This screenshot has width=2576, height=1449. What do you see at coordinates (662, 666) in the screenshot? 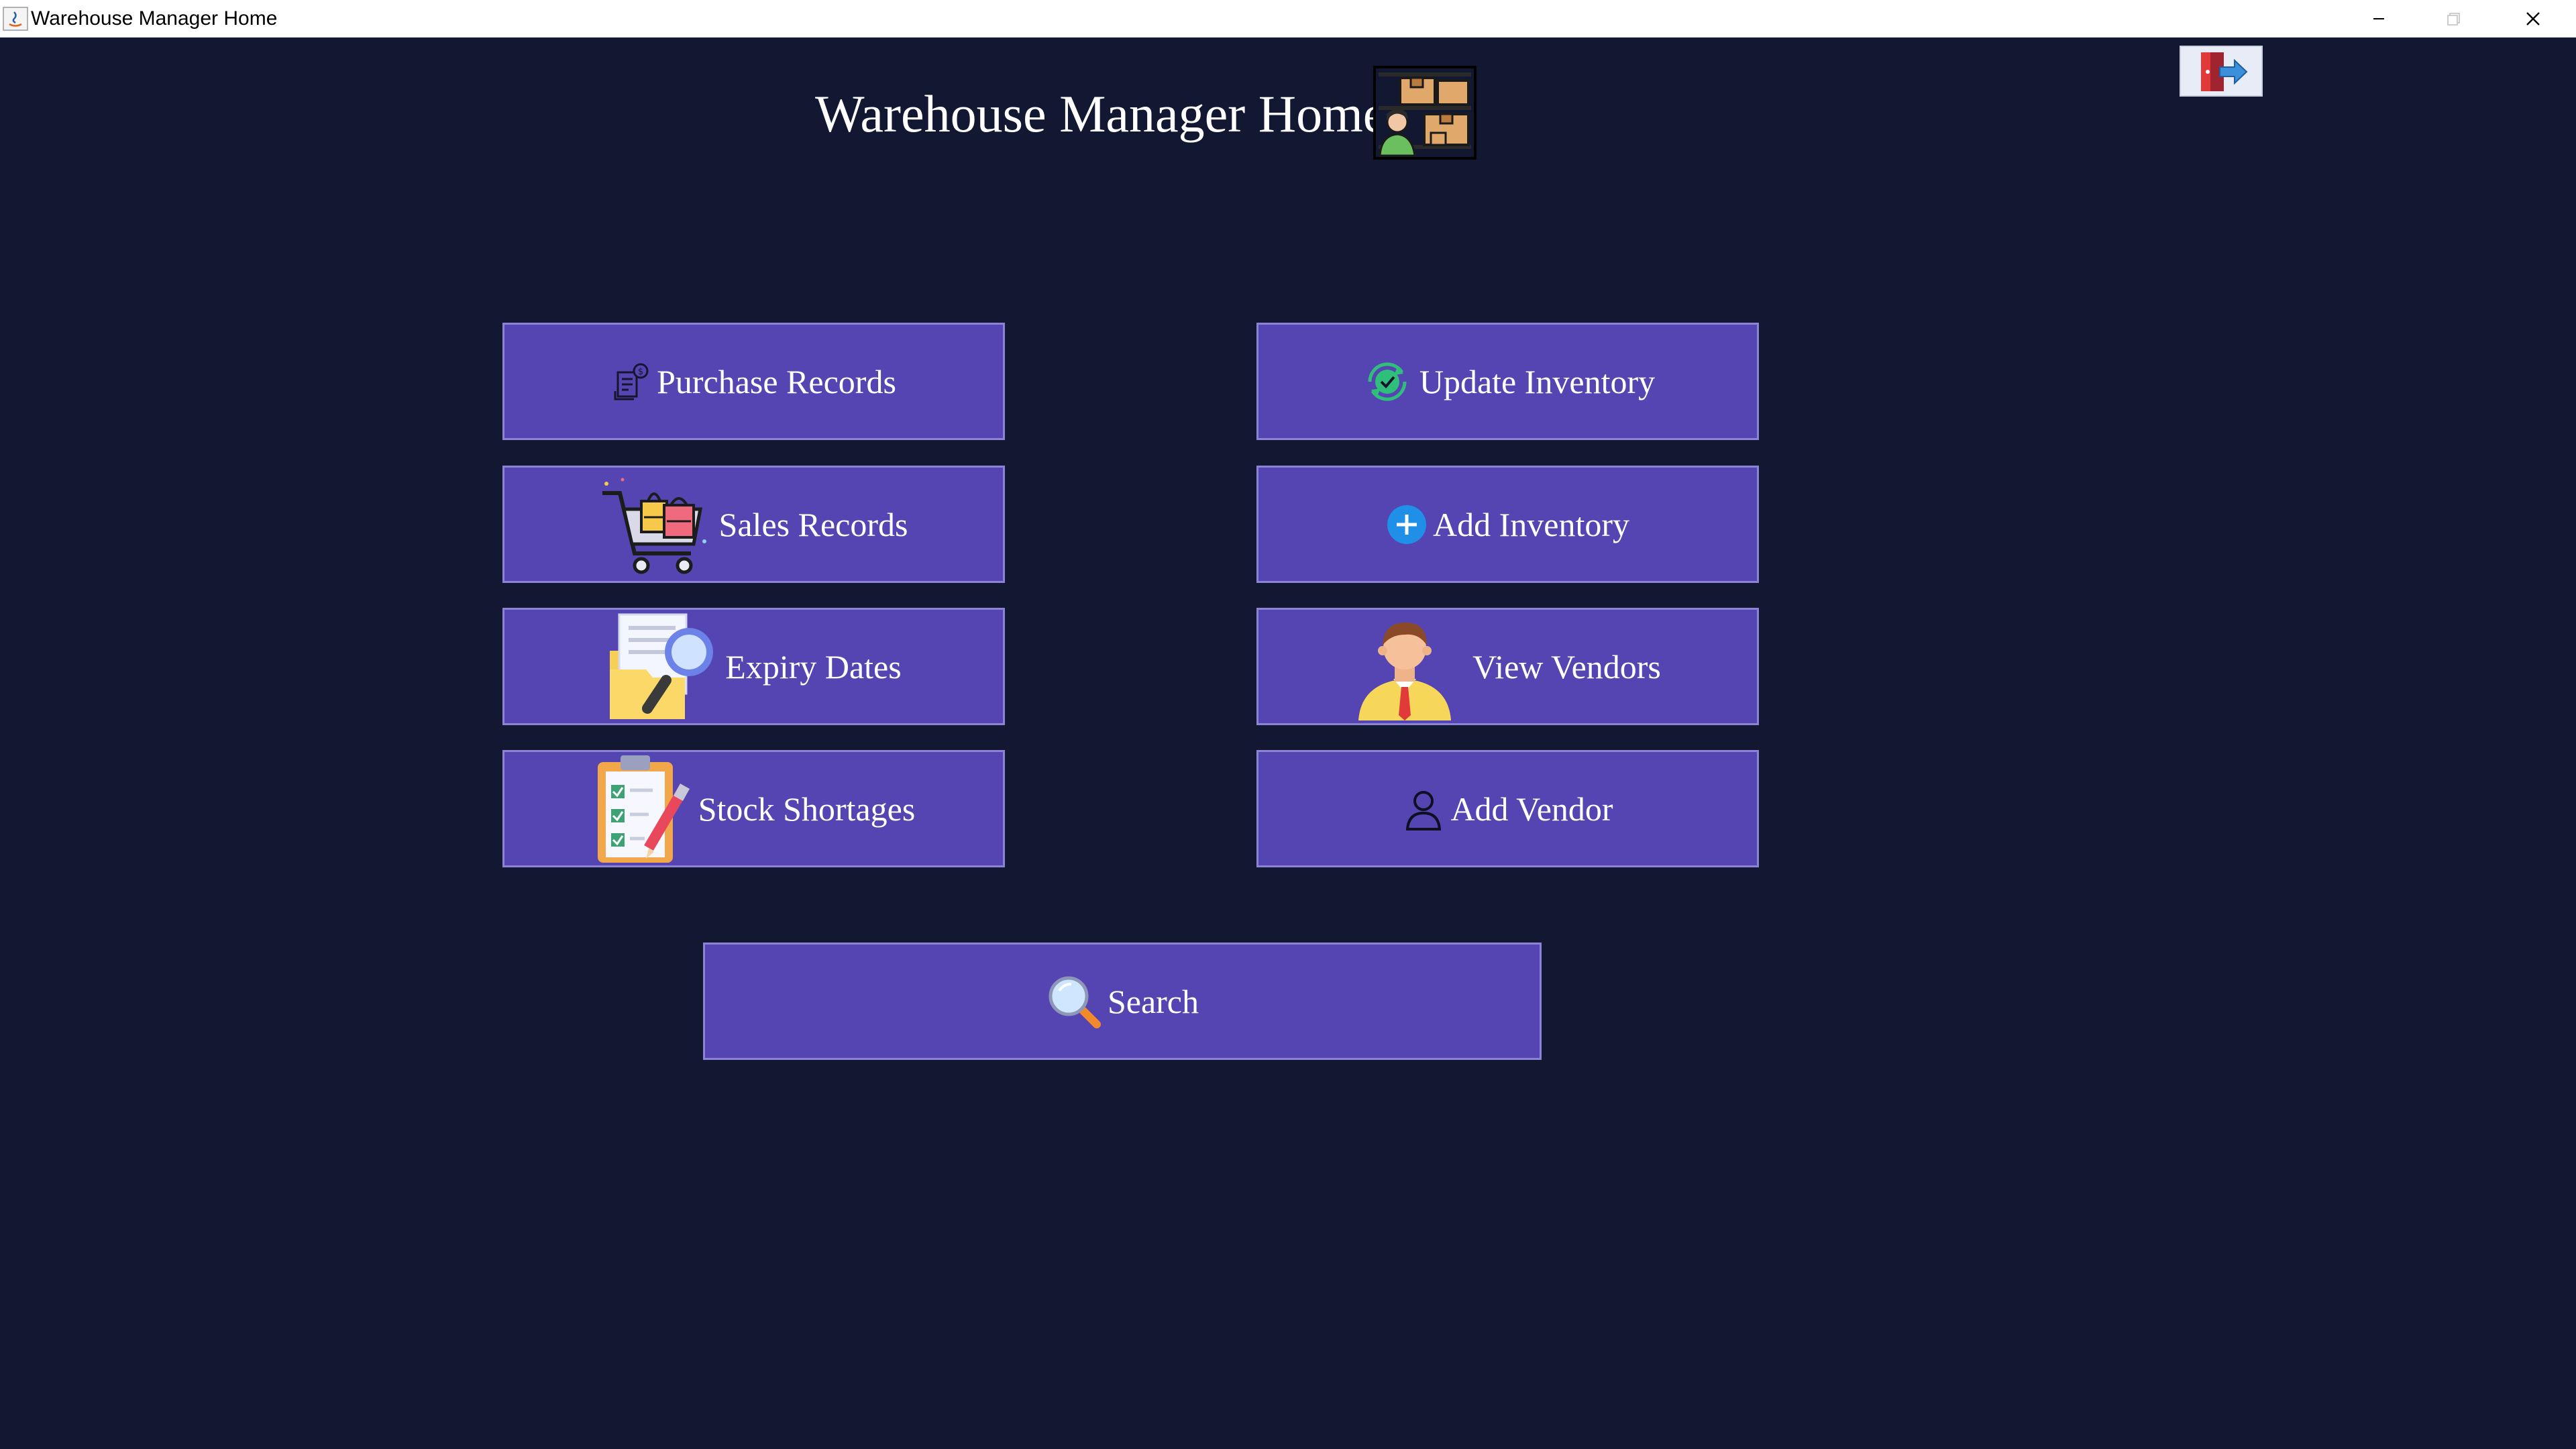
I see `folder-search-icon` at bounding box center [662, 666].